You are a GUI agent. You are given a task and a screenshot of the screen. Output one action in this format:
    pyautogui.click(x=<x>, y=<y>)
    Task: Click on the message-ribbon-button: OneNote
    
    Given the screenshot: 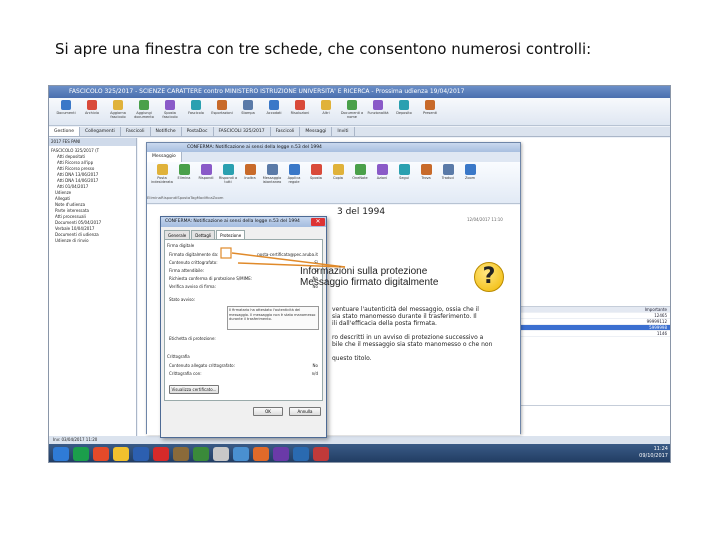 What is the action you would take?
    pyautogui.click(x=360, y=179)
    